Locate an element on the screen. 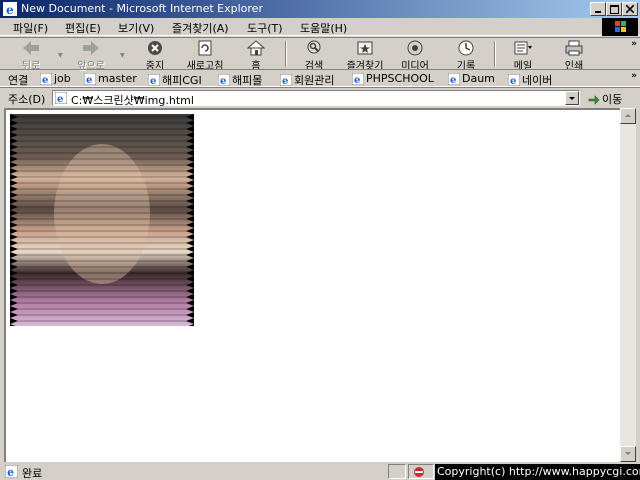 This screenshot has width=640, height=480. close-button is located at coordinates (630, 9).